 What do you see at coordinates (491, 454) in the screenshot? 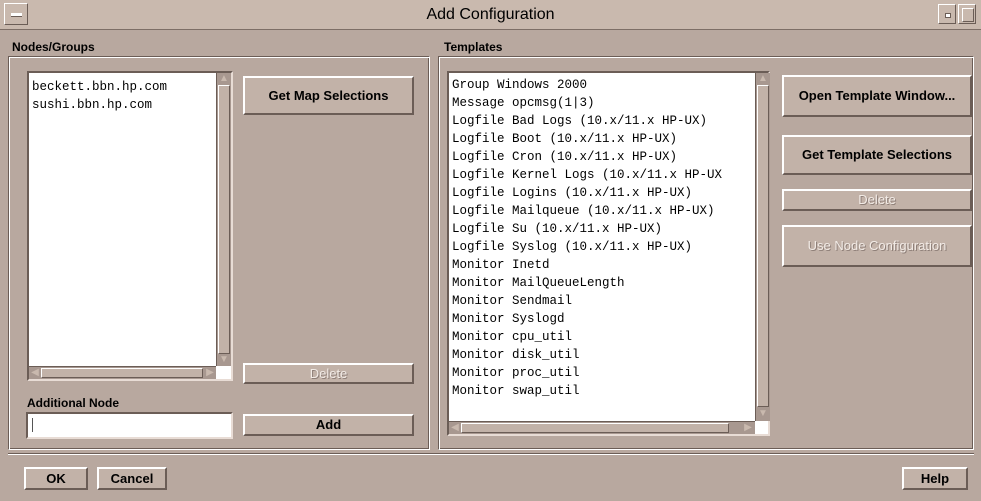
I see `footer-separator` at bounding box center [491, 454].